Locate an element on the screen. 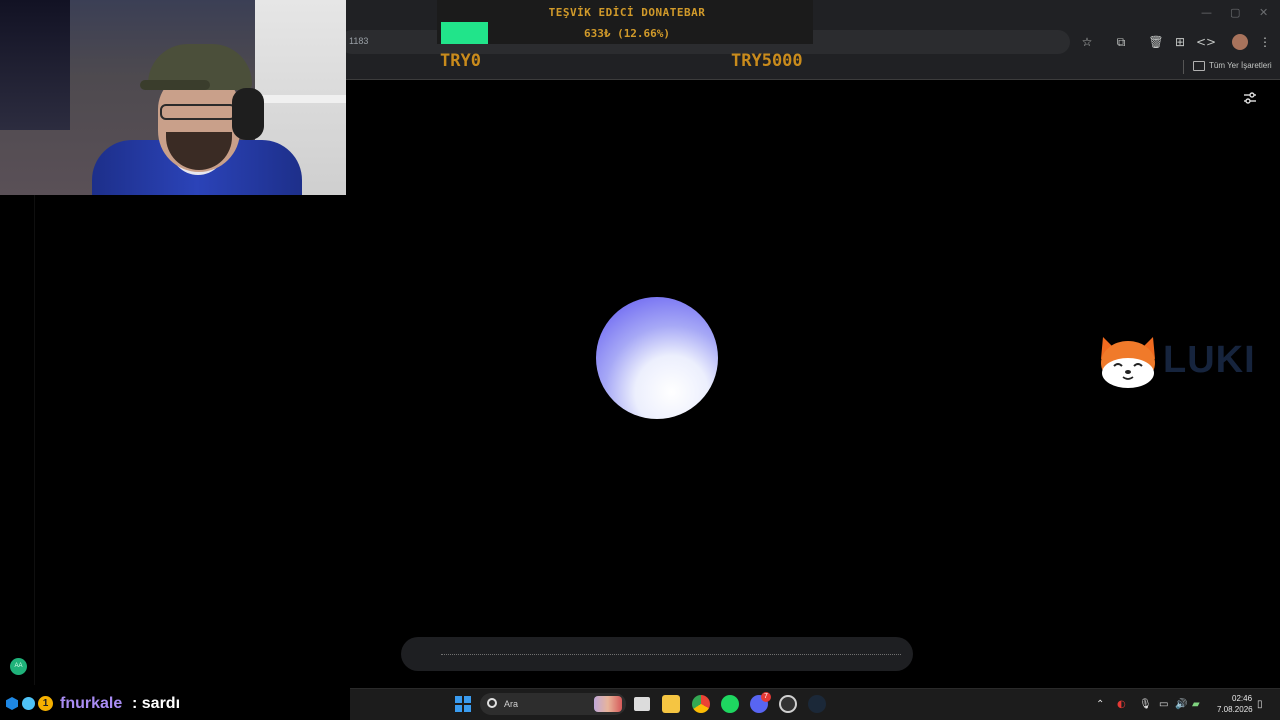 This screenshot has height=720, width=1280. settings-sliders-icon is located at coordinates (1250, 98).